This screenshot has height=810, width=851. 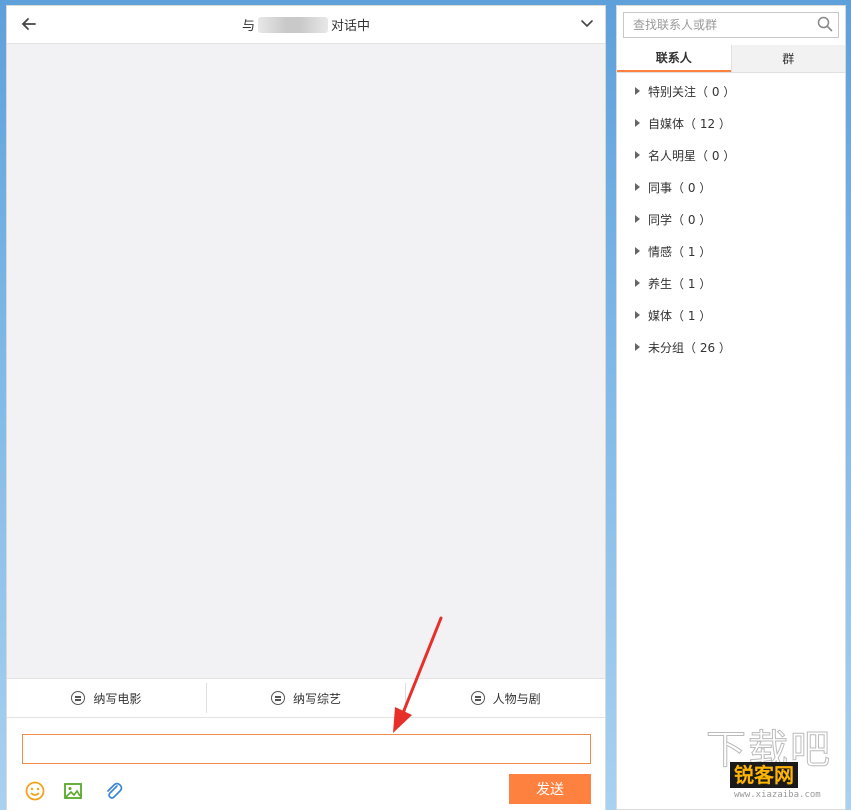 I want to click on quick-reply-1: 纳写电影, so click(x=106, y=698).